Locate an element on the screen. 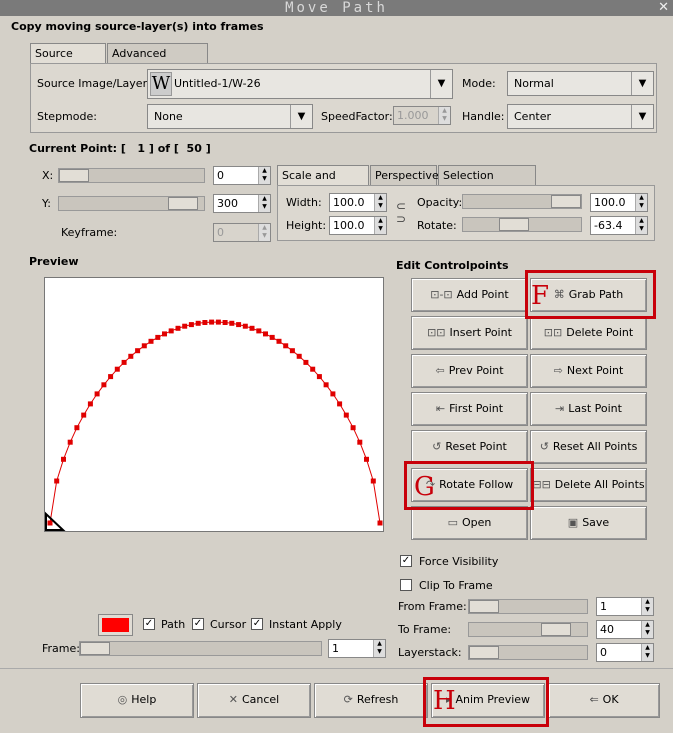 The image size is (673, 733). rotate-slider is located at coordinates (522, 224).